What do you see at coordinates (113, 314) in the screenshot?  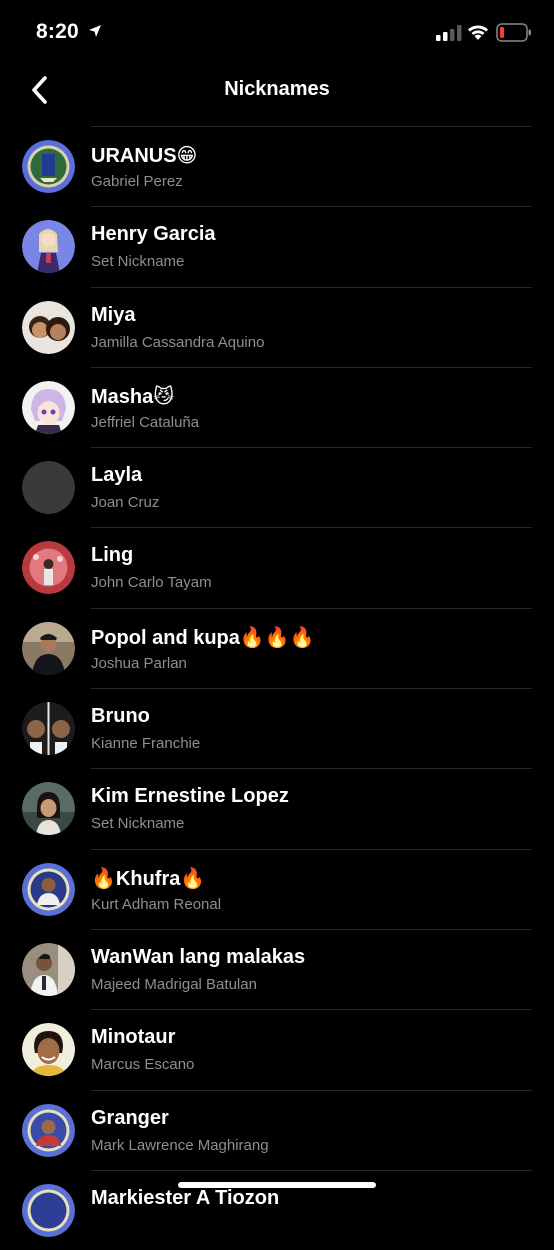 I see `nickname: Miya` at bounding box center [113, 314].